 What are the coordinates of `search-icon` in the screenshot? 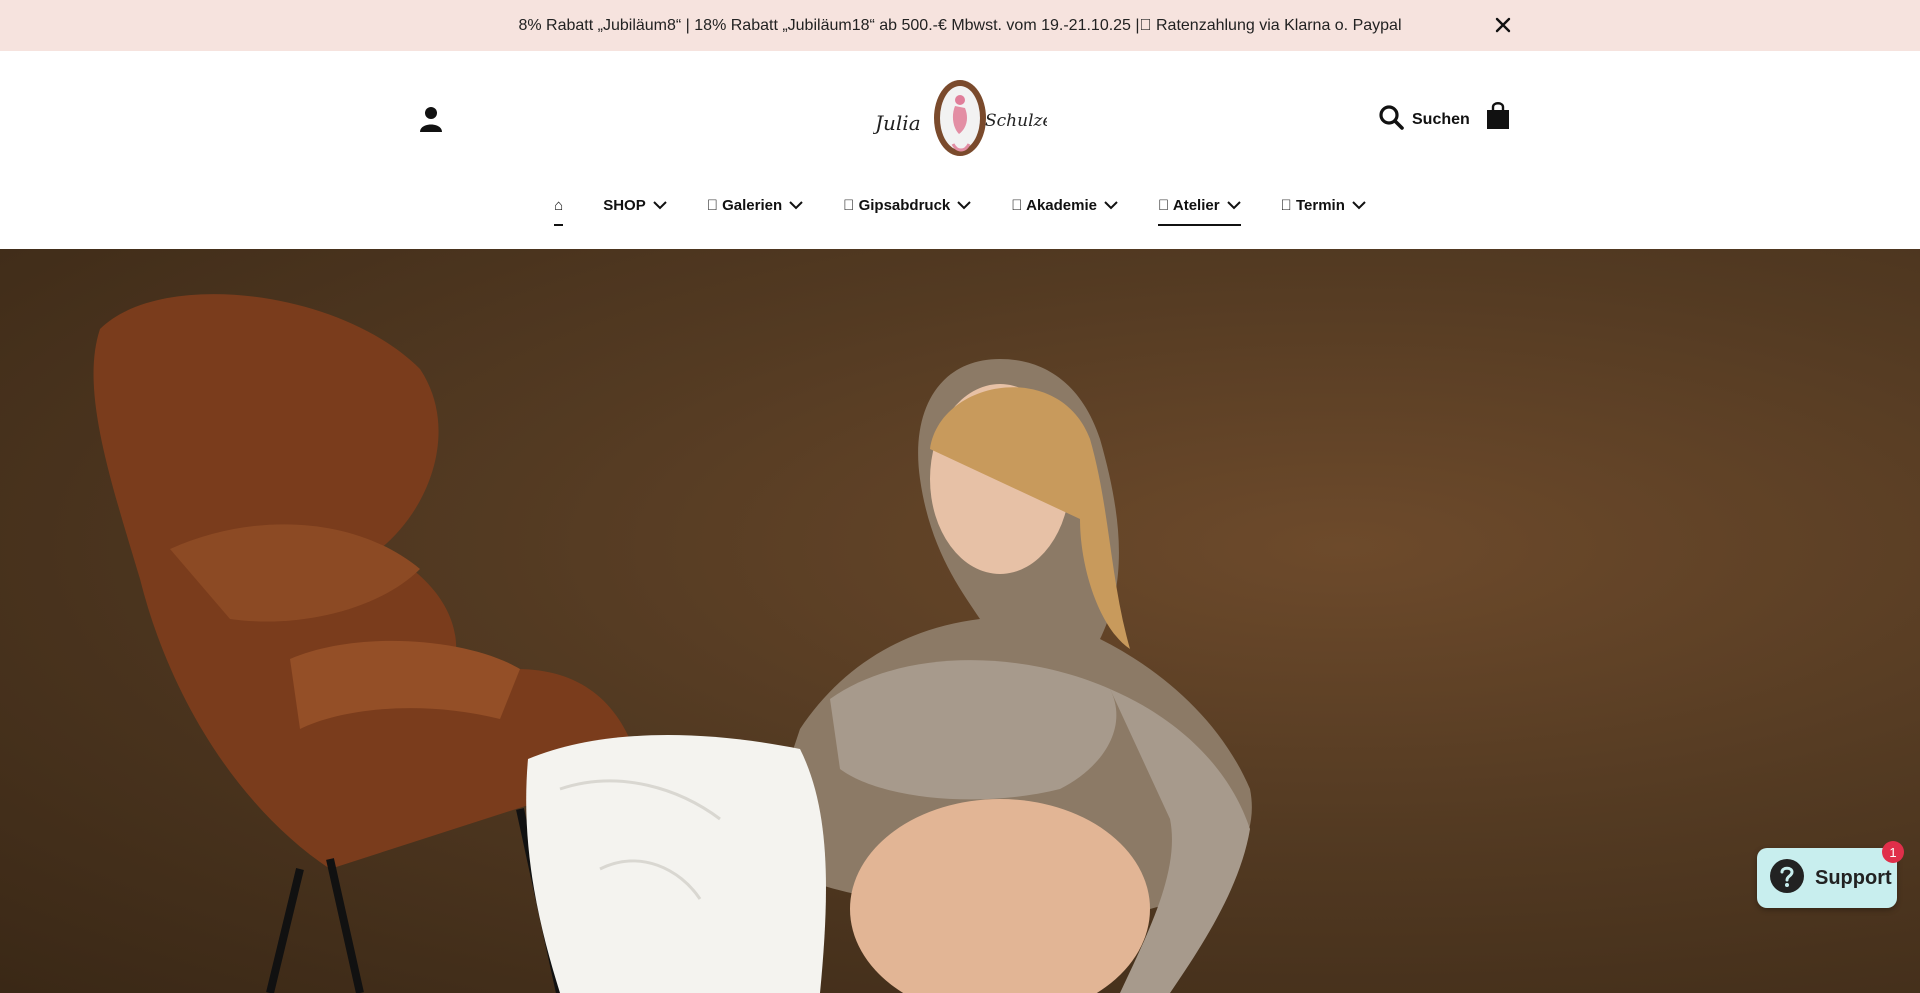 It's located at (1391, 119).